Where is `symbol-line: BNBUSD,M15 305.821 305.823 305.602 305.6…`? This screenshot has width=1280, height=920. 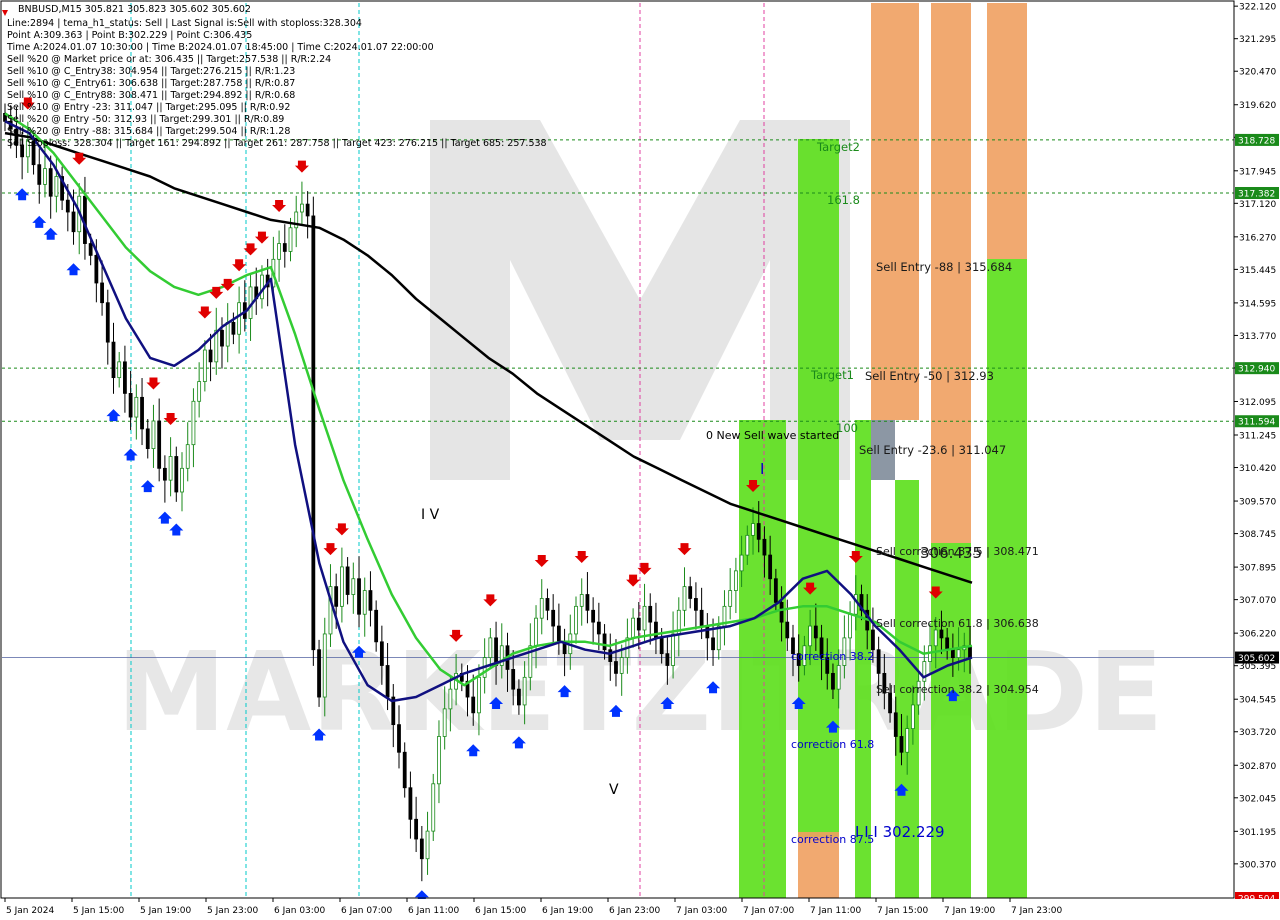
symbol-line: BNBUSD,M15 305.821 305.823 305.602 305.6… is located at coordinates (134, 9).